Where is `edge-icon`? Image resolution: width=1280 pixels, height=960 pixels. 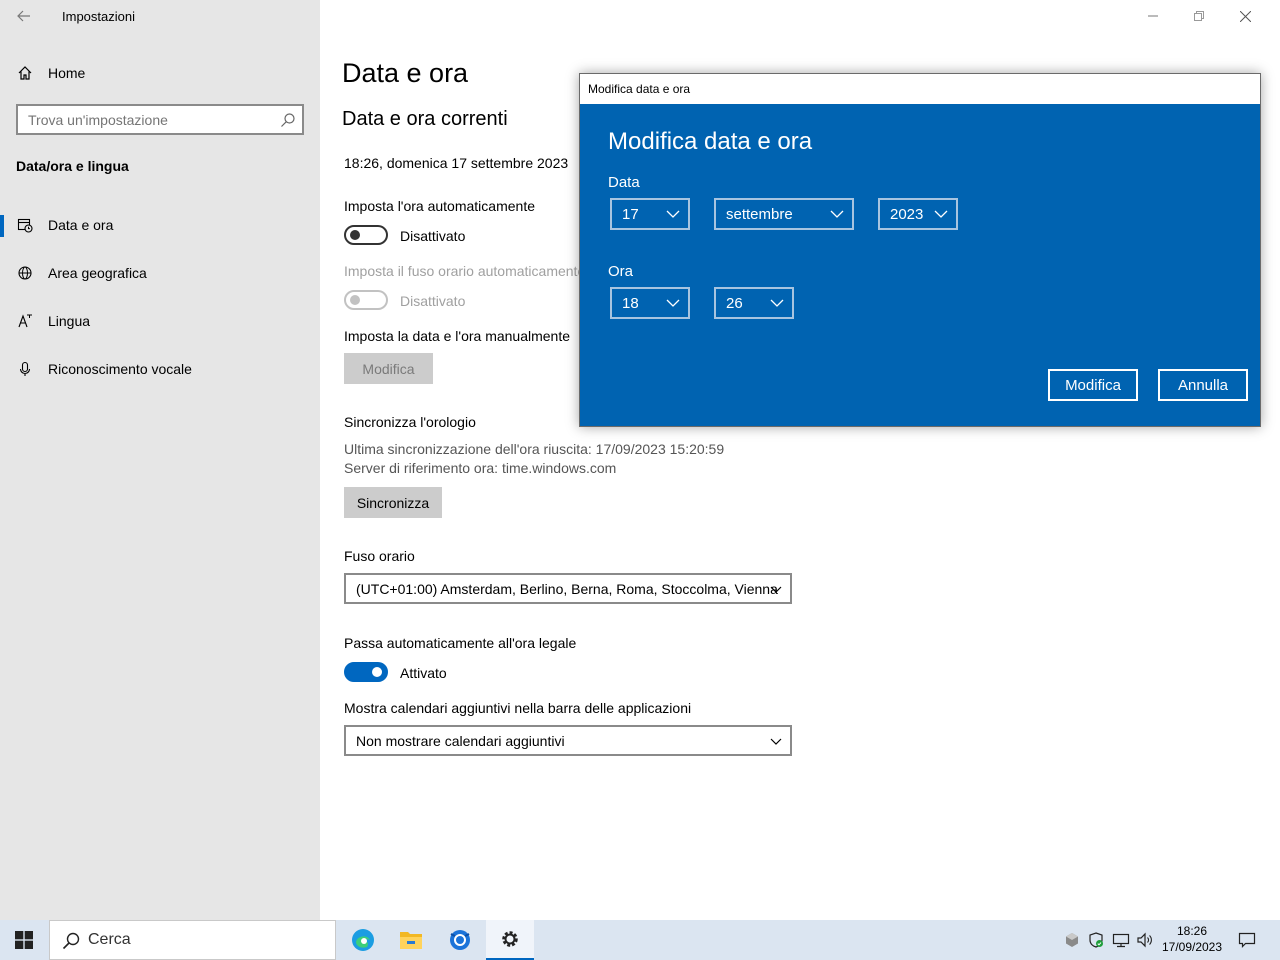
edge-icon is located at coordinates (363, 940).